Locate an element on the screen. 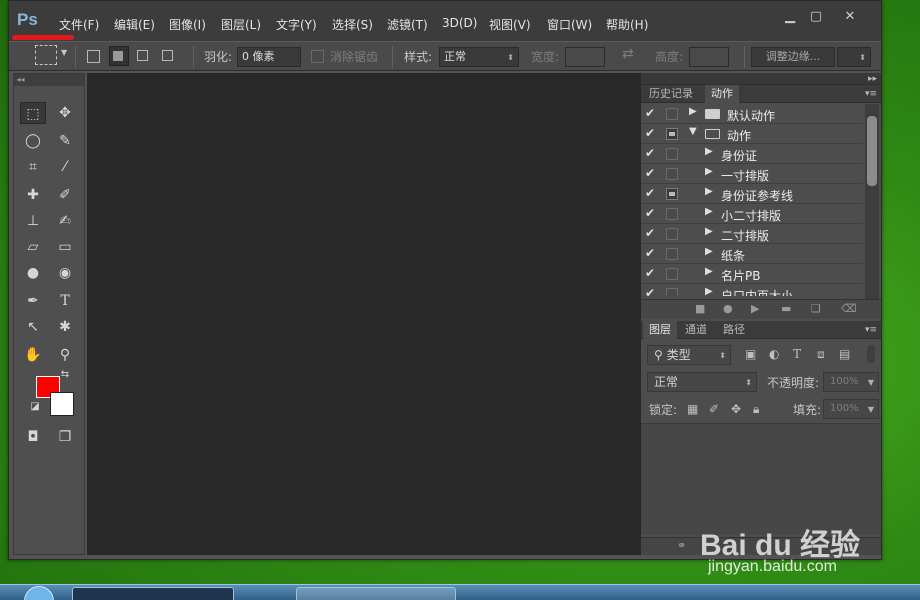 This screenshot has height=600, width=920. swap-colors-icon: ⇆ is located at coordinates (65, 375).